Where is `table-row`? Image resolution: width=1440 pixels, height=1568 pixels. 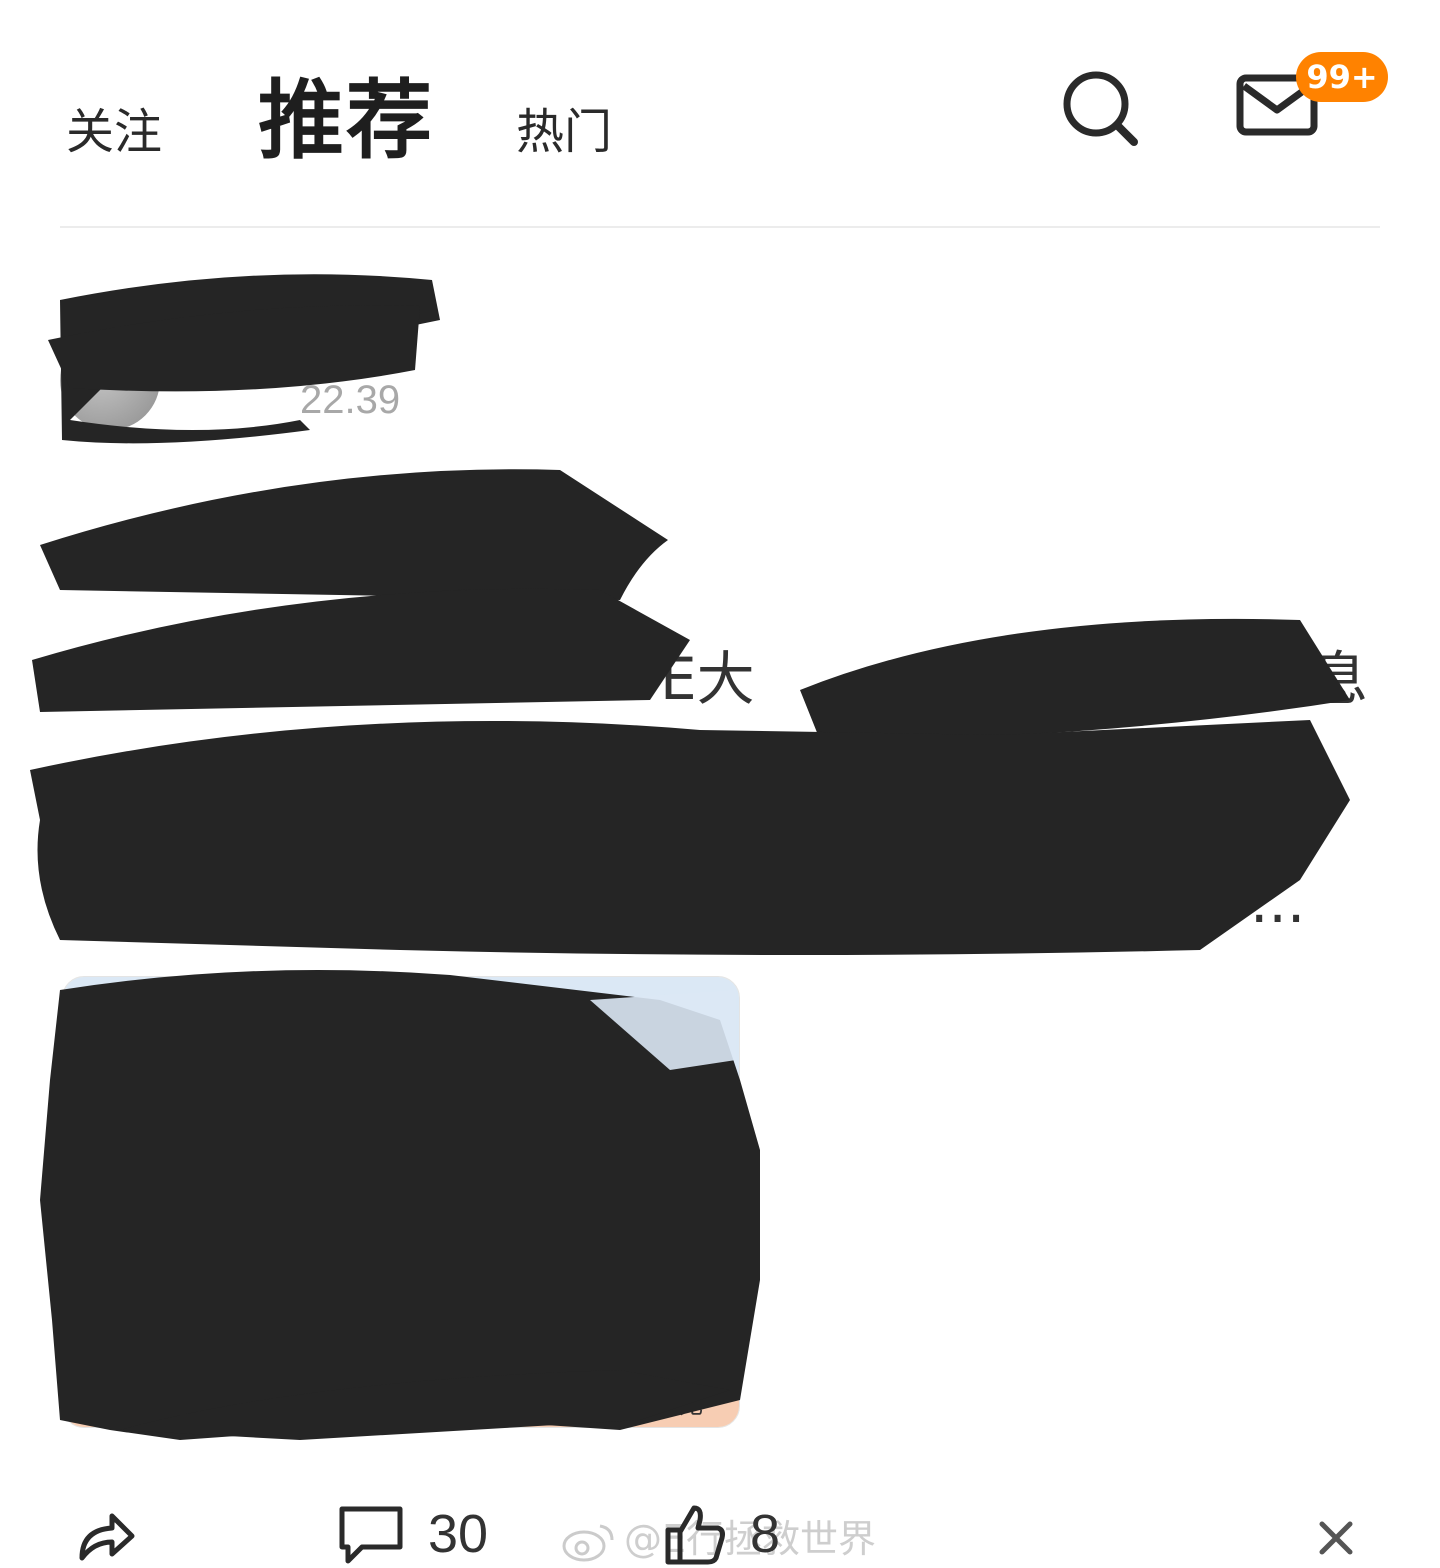 table-row is located at coordinates (401, 1228).